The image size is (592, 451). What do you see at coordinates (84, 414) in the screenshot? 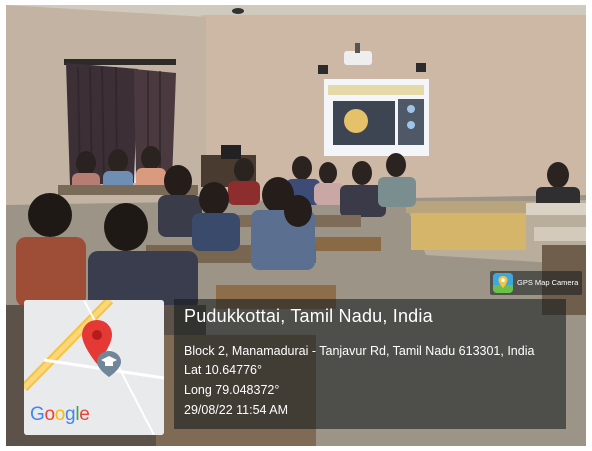
I see `google-logo-letter: e` at bounding box center [84, 414].